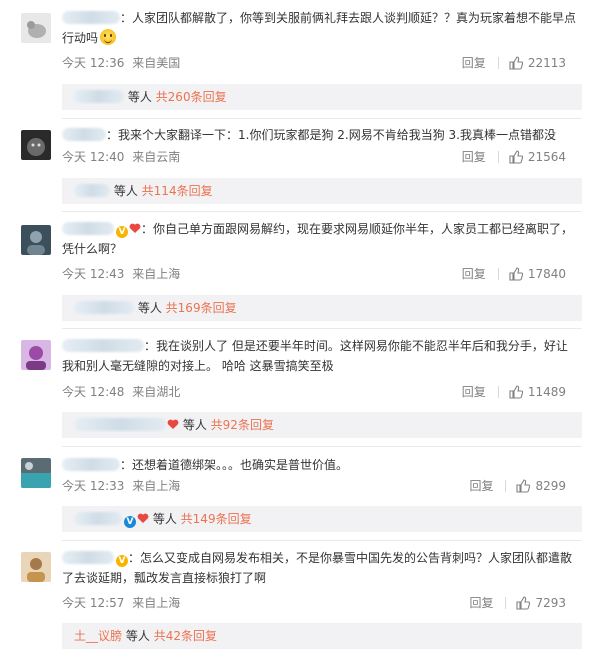 The width and height of the screenshot is (598, 649). I want to click on more-replies-link: 共42条回复, so click(185, 636).